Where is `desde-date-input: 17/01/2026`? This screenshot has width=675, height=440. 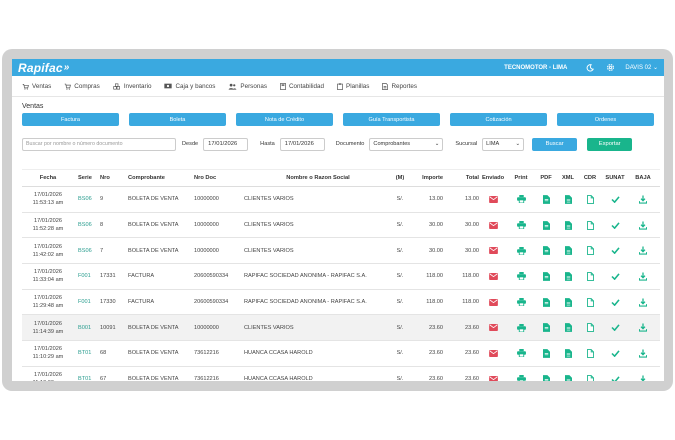
desde-date-input: 17/01/2026 is located at coordinates (226, 144).